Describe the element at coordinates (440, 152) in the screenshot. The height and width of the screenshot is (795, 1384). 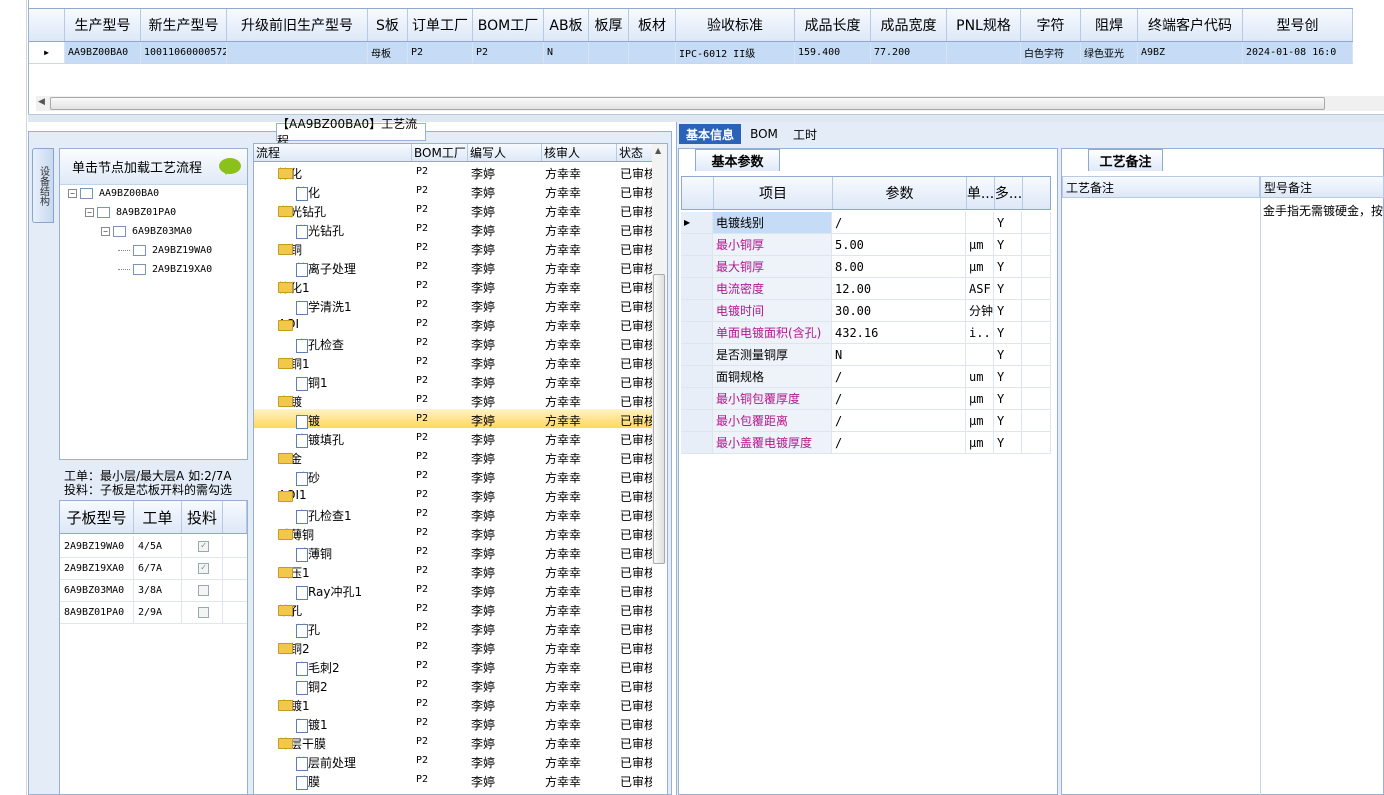
I see `column-header: BOM工厂` at that location.